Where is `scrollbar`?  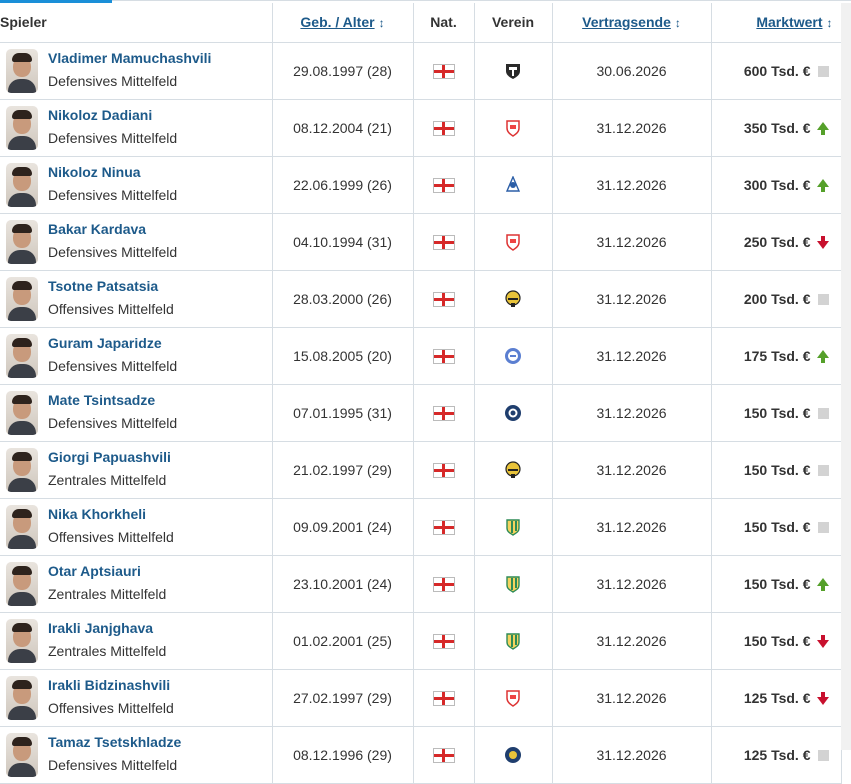
scrollbar is located at coordinates (846, 376).